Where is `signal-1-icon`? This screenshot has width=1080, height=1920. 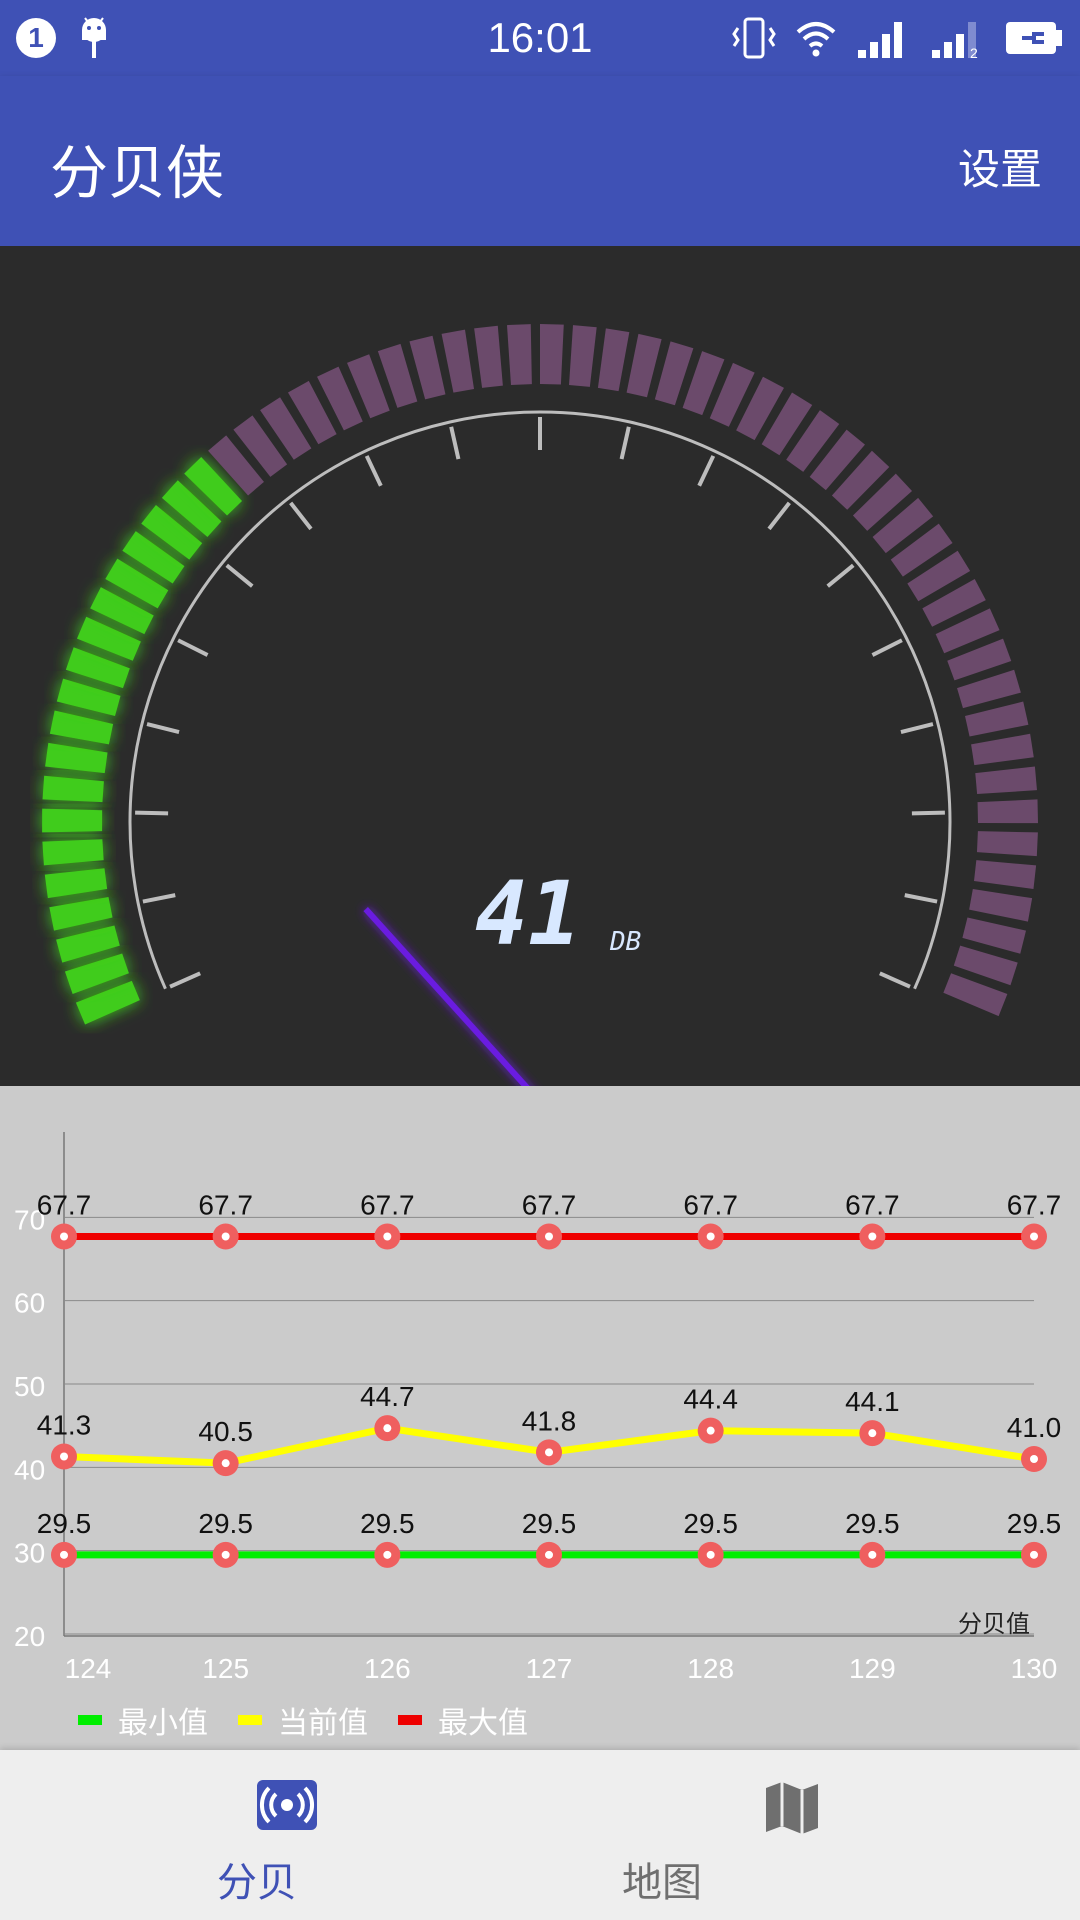
signal-1-icon is located at coordinates (880, 40).